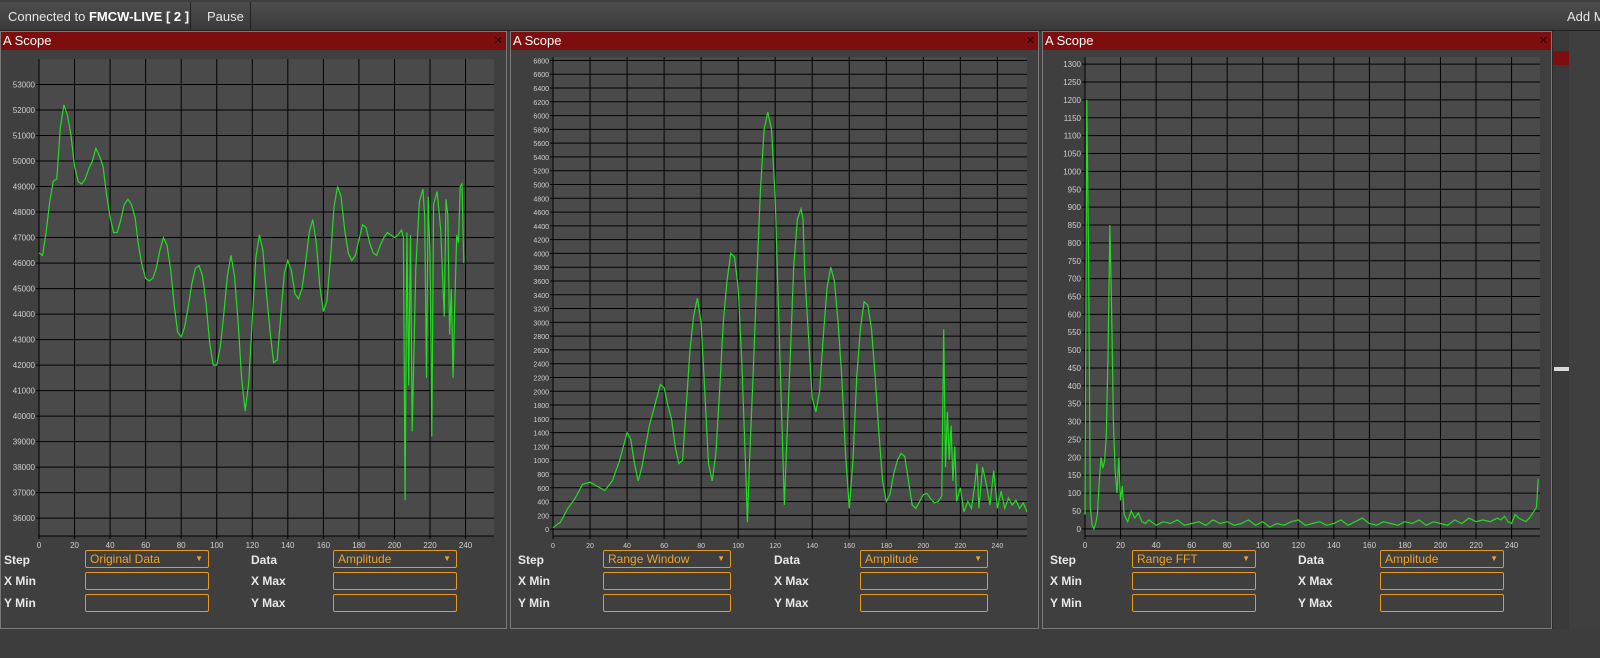  What do you see at coordinates (541, 199) in the screenshot?
I see `y-tick-label: 4800` at bounding box center [541, 199].